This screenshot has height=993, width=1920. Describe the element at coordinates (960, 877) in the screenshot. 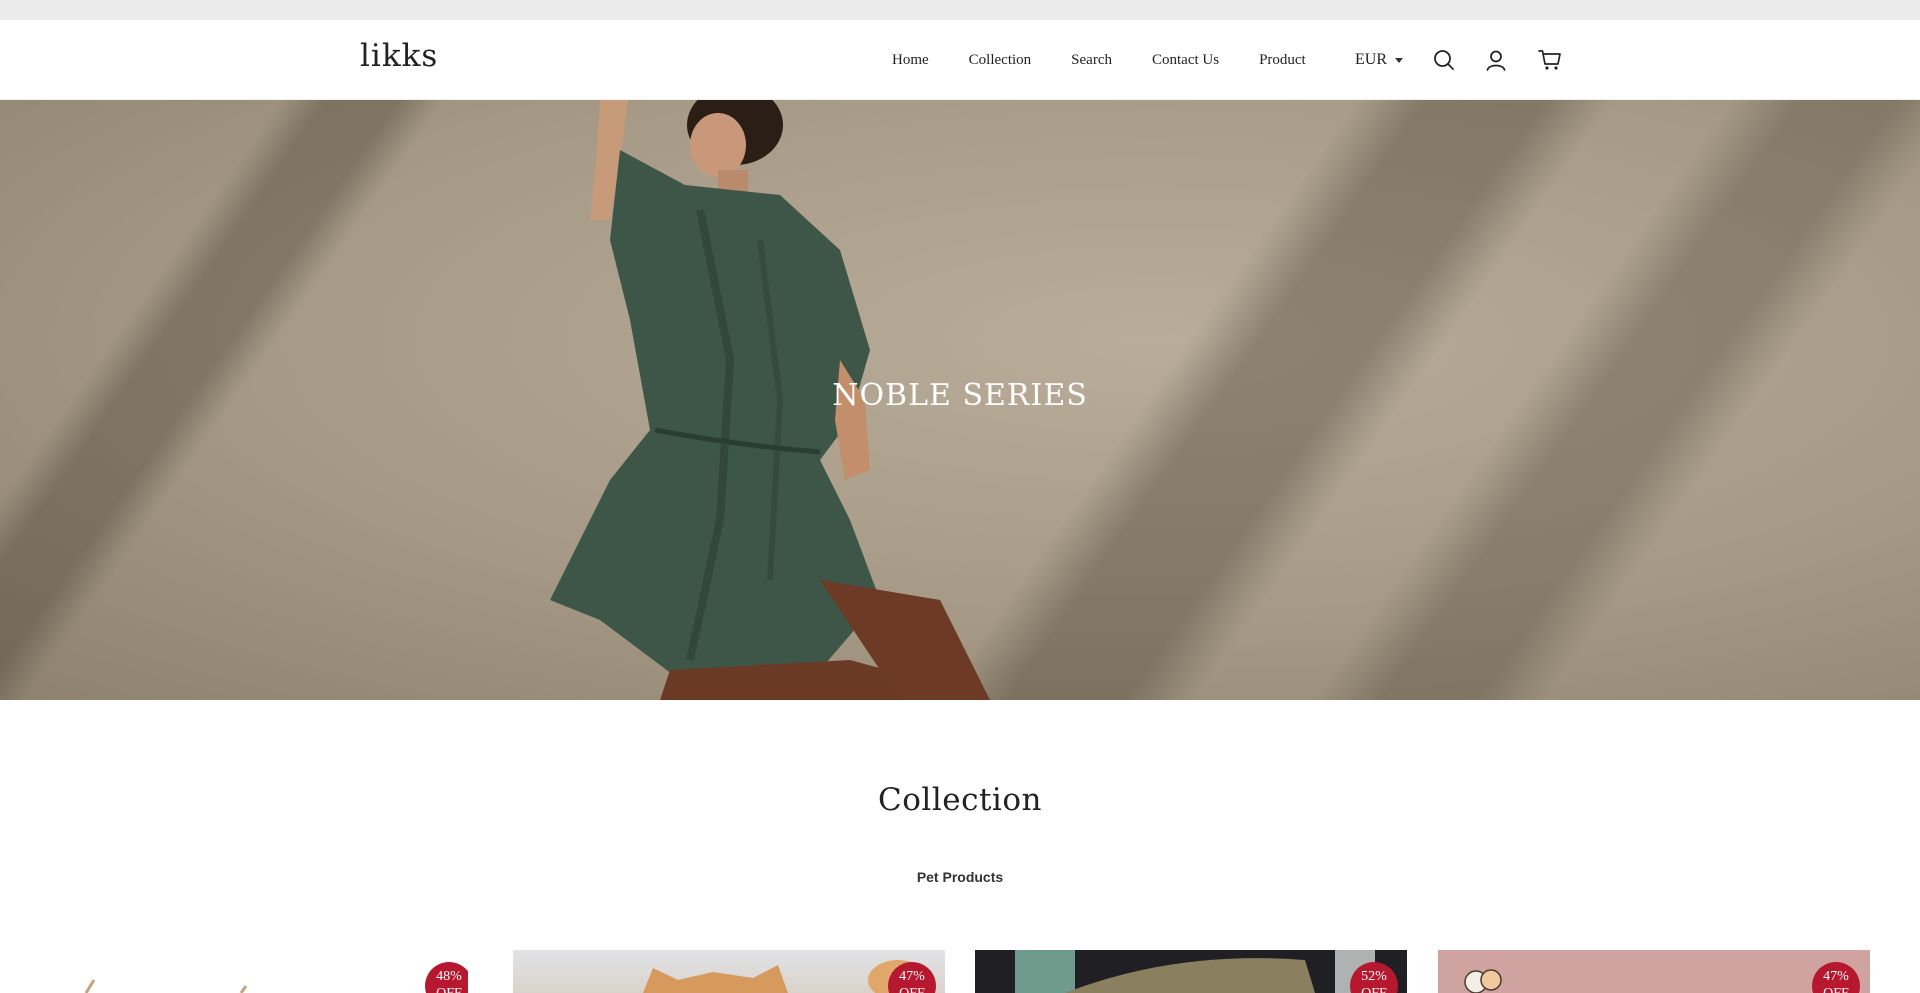

I see `tab-pet-products: Pet Products` at that location.